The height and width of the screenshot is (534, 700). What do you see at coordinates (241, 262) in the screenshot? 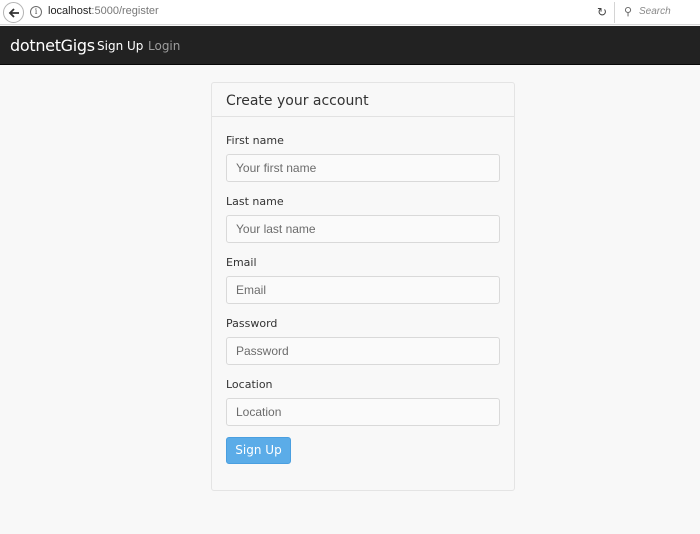
I see `email-label: Email` at bounding box center [241, 262].